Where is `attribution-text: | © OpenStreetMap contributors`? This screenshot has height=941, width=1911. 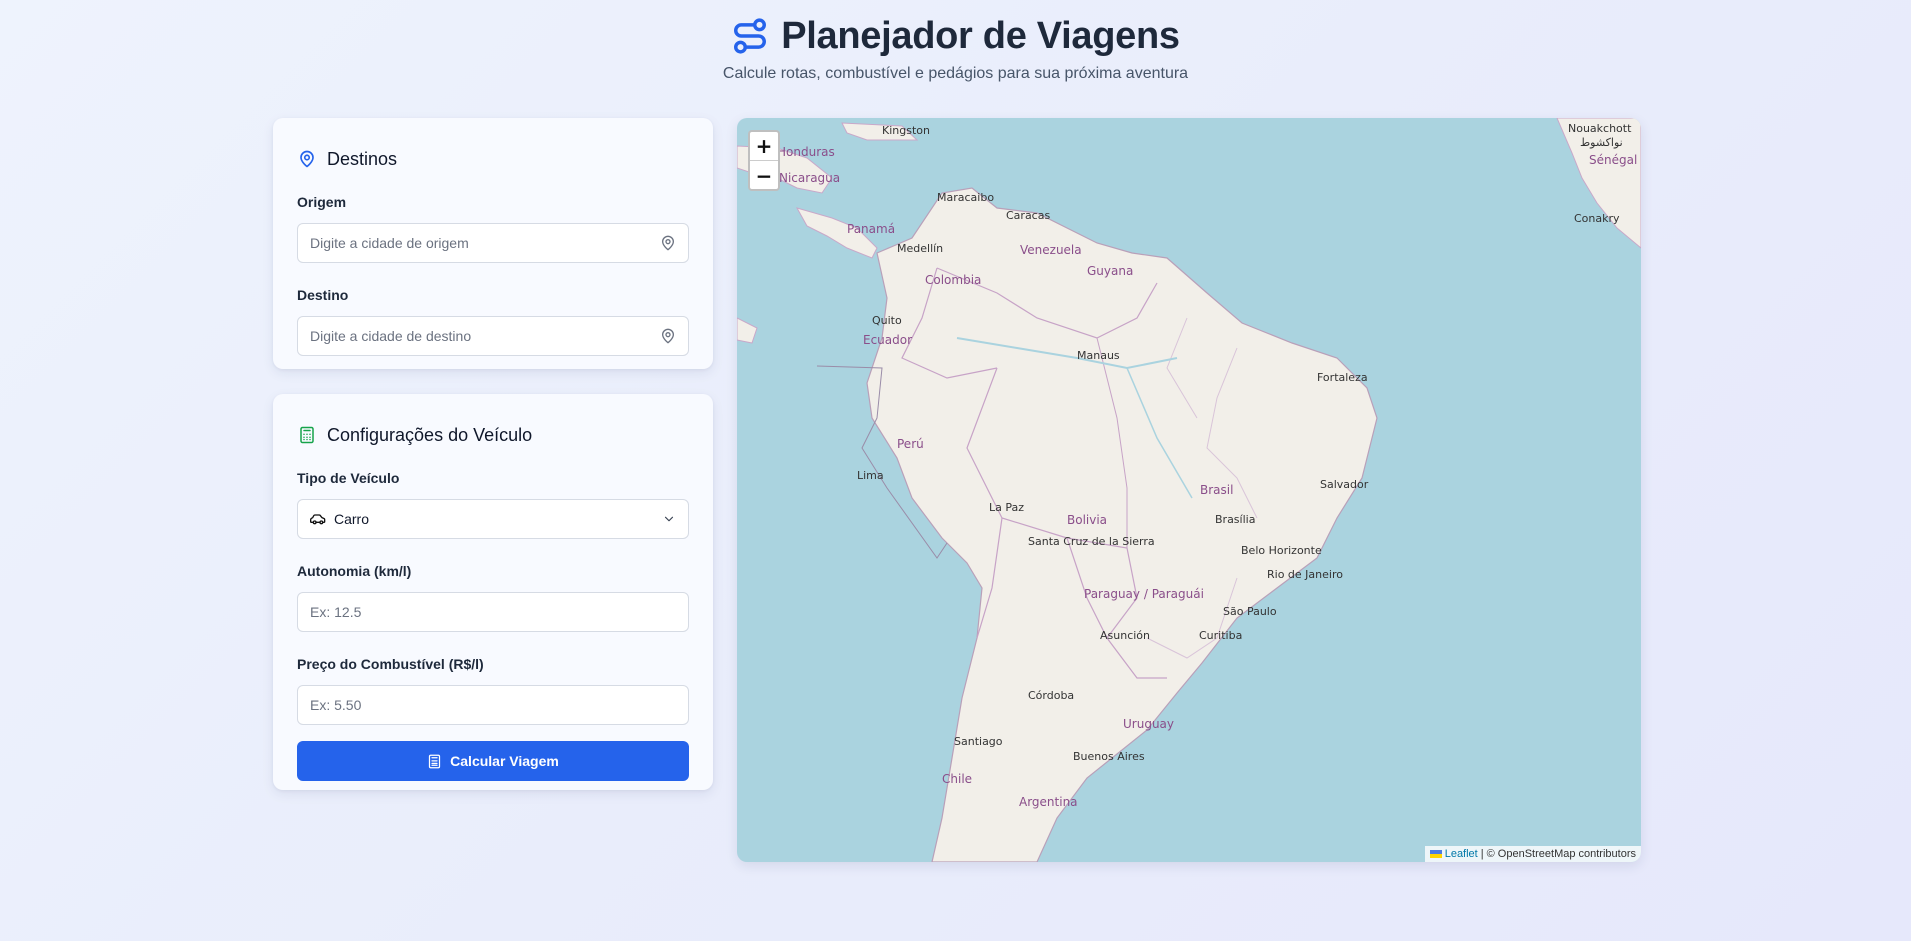
attribution-text: | © OpenStreetMap contributors is located at coordinates (1558, 854).